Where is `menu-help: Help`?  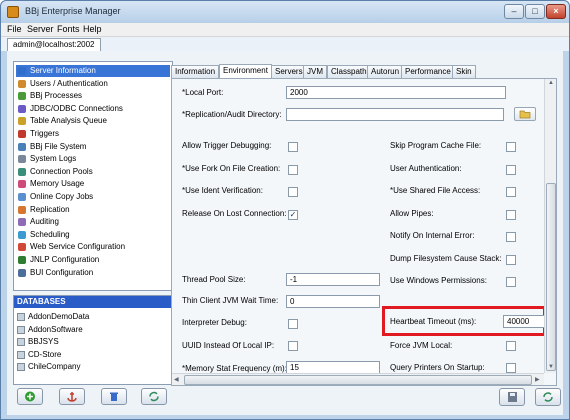
menu-help: Help is located at coordinates (92, 29).